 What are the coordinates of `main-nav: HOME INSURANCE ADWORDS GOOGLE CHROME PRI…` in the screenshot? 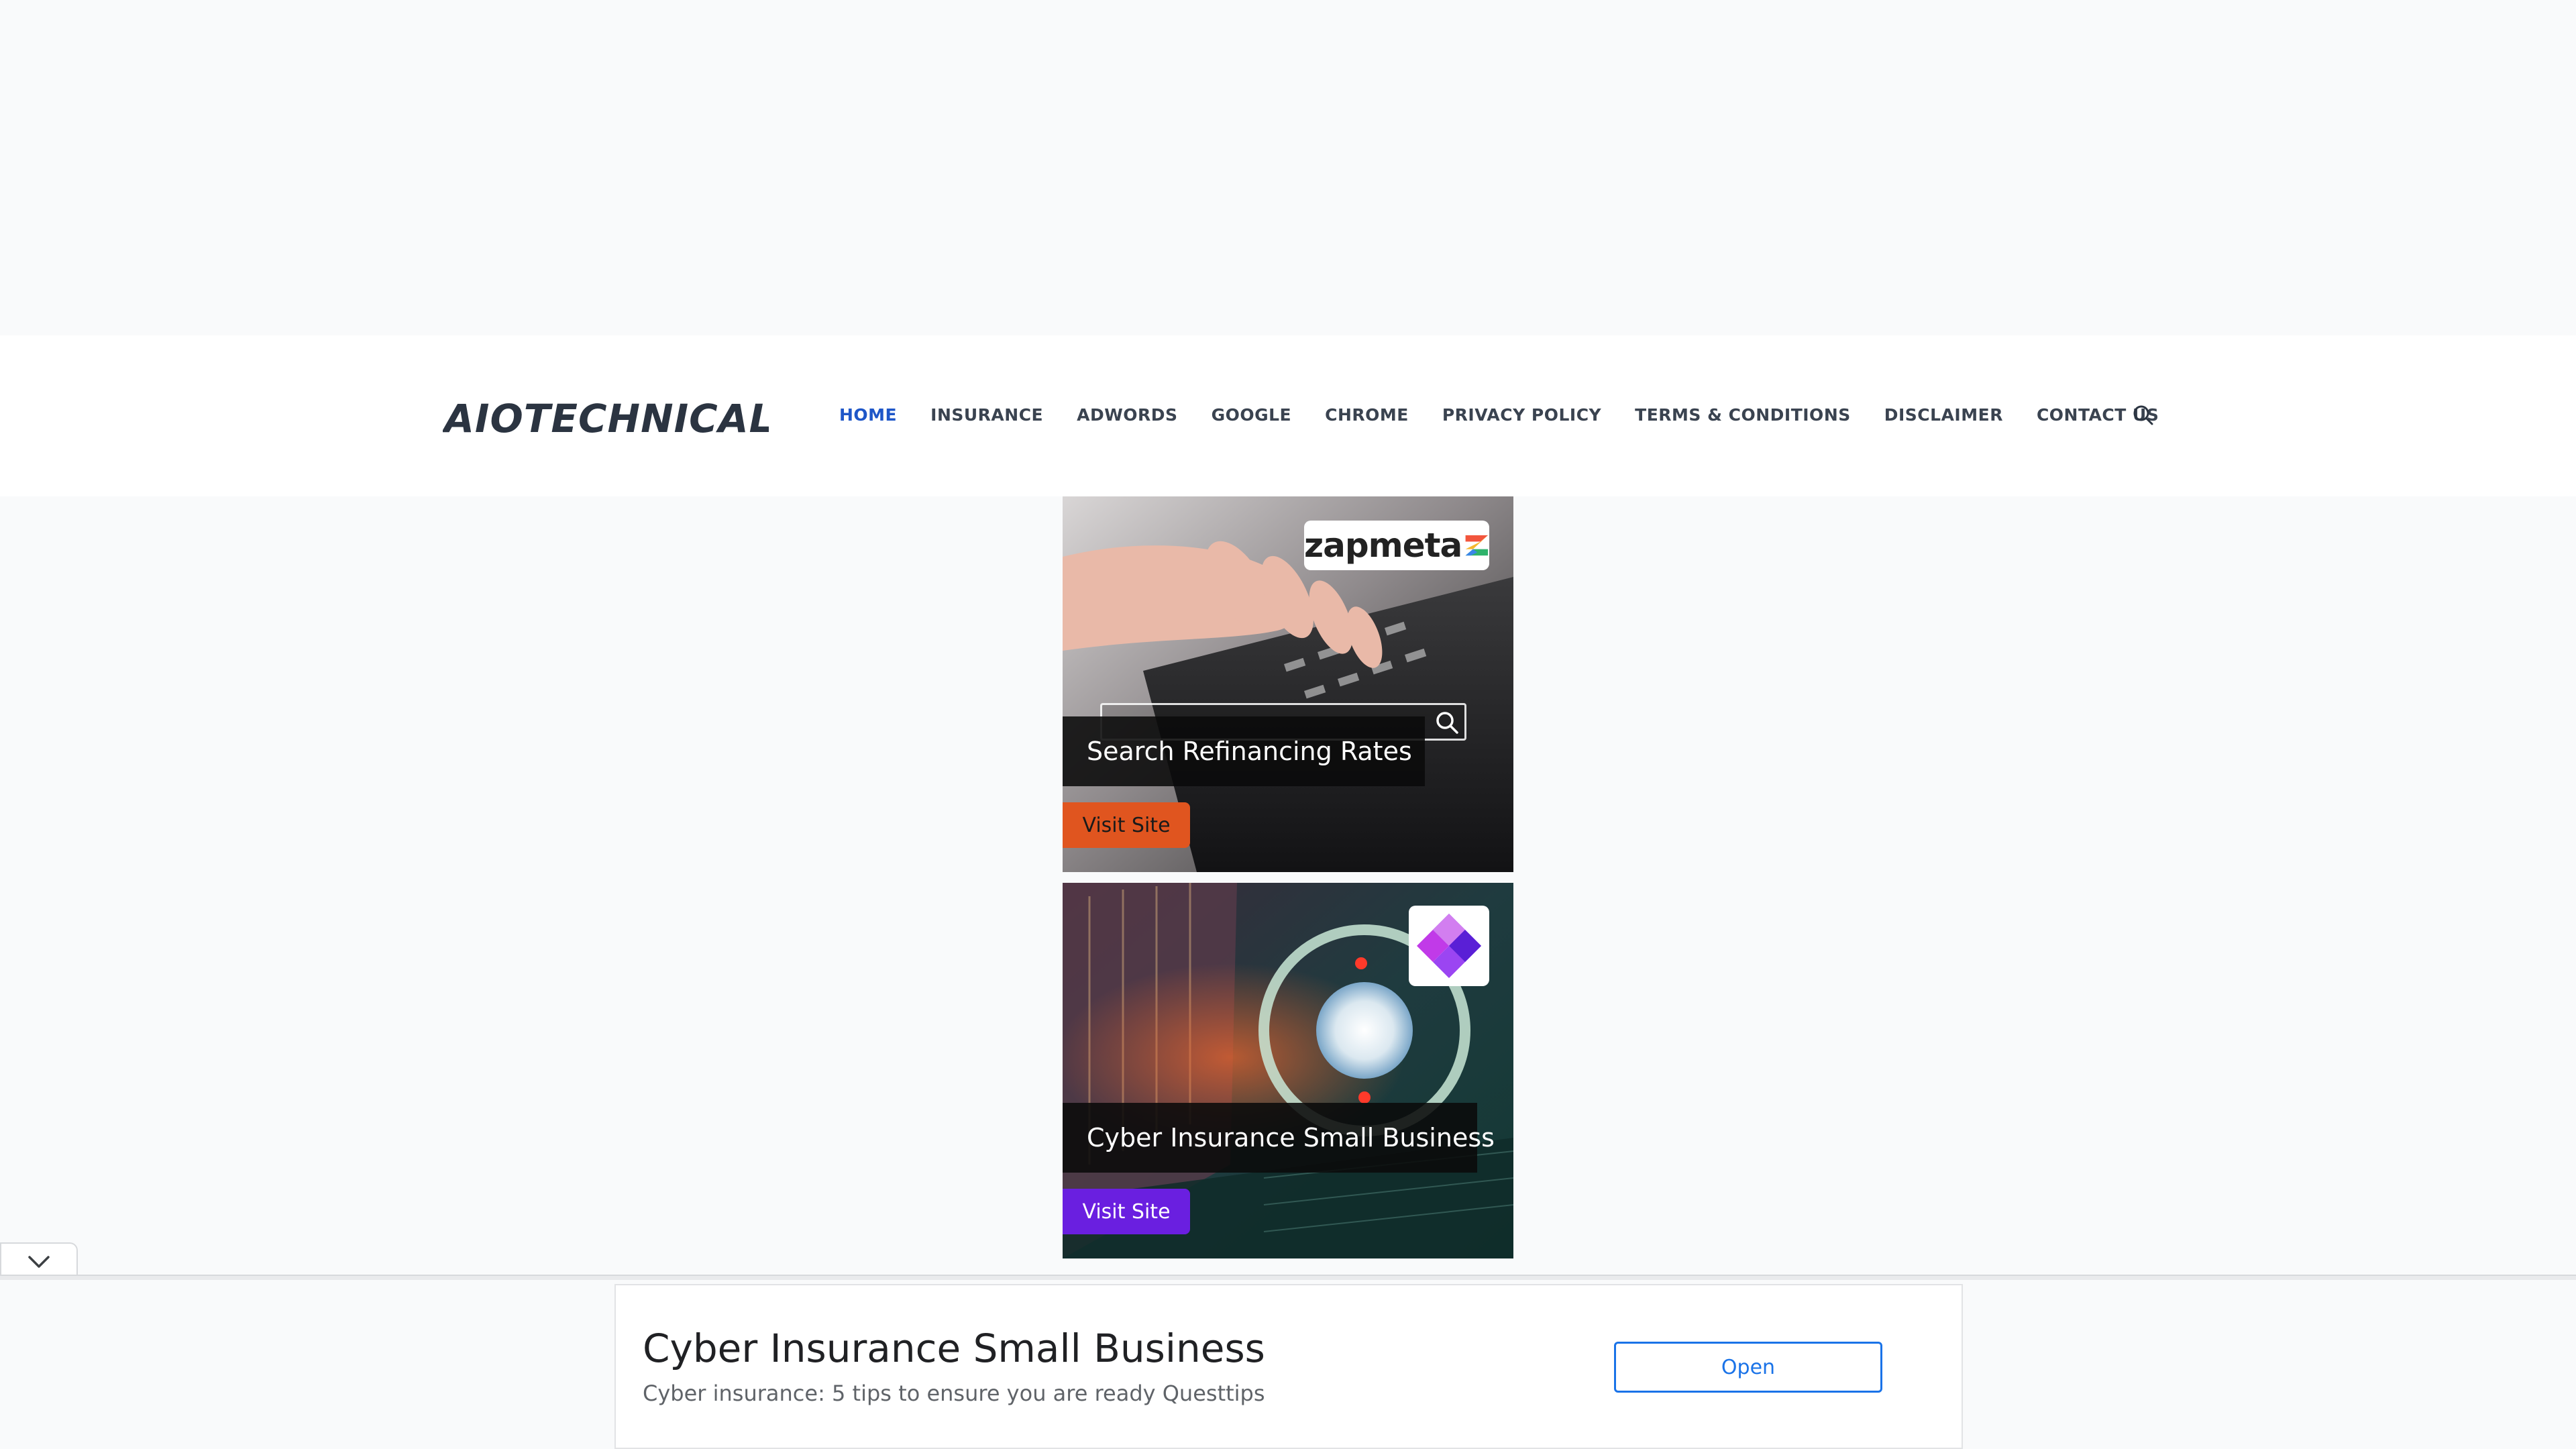 It's located at (1499, 414).